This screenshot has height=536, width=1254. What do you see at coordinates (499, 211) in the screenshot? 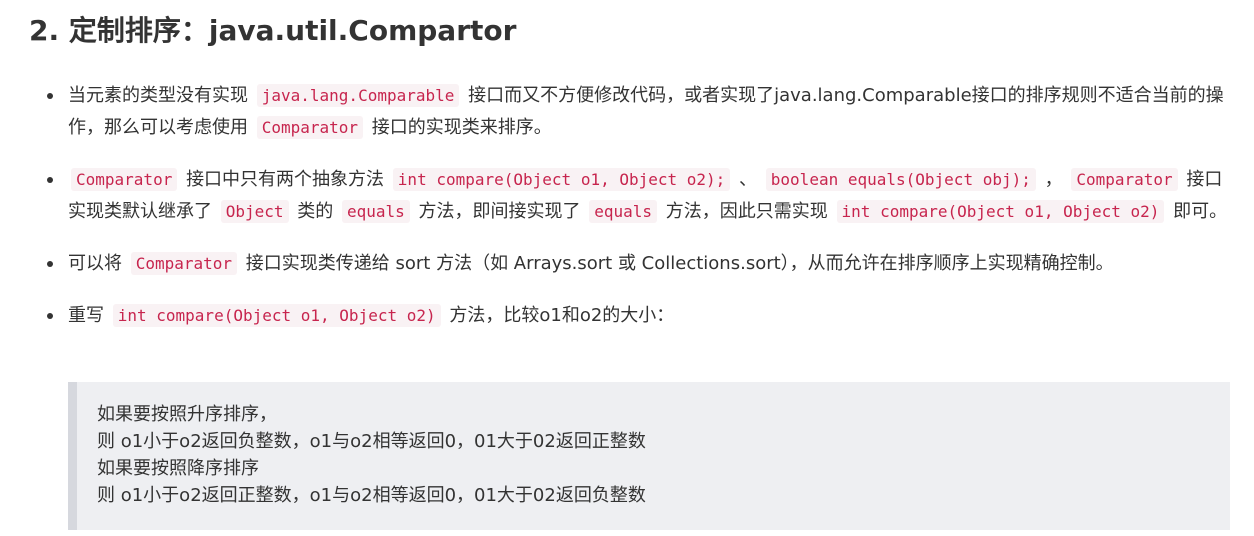
I see `bullet-text: 方法，即间接实现了` at bounding box center [499, 211].